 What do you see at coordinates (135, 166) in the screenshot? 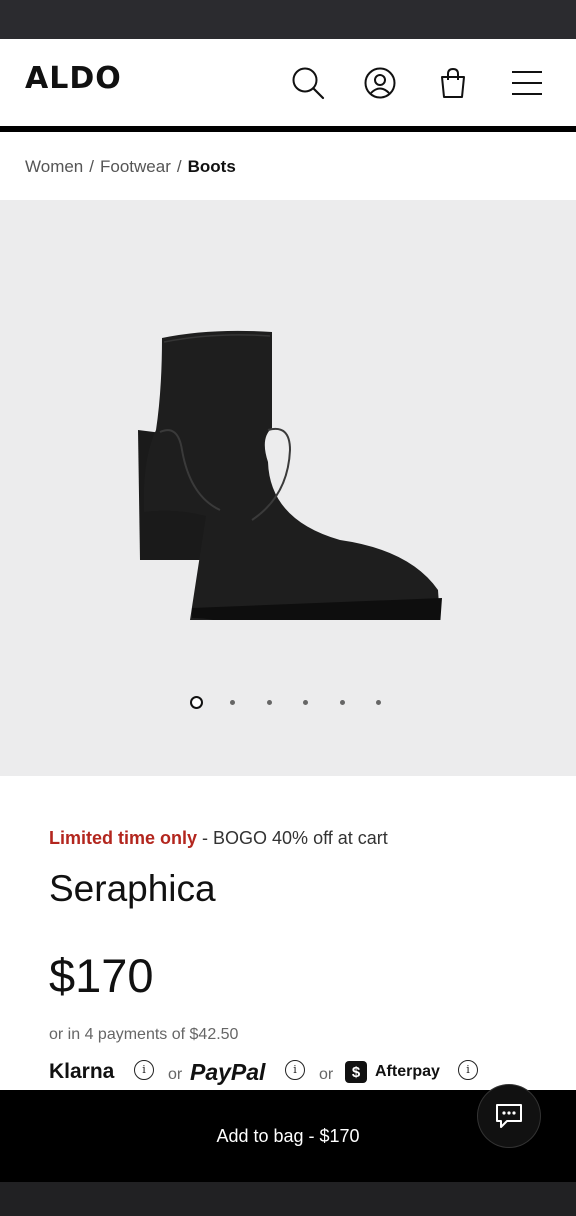
I see `breadcrumb-footwear: Footwear` at bounding box center [135, 166].